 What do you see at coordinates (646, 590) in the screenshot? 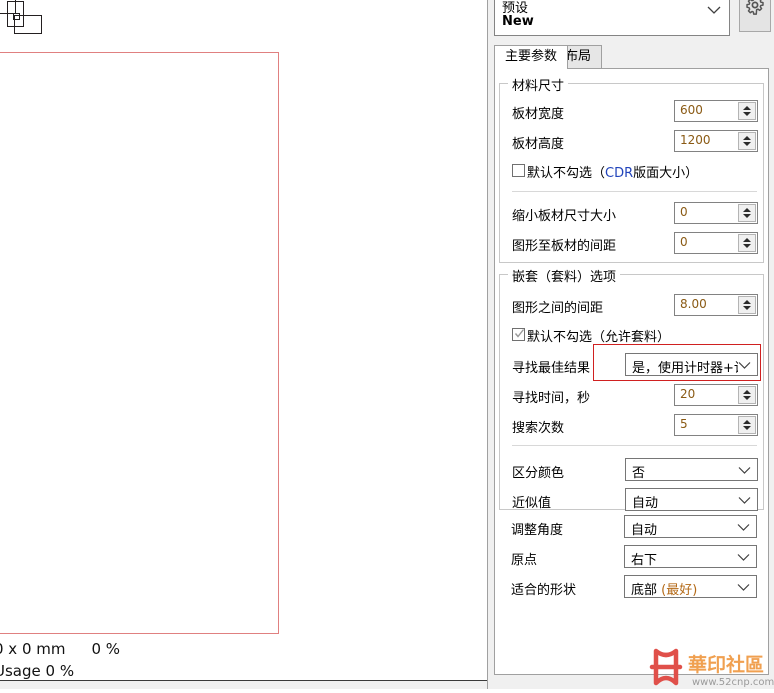
I see `fit-shape-value-main: 底部` at bounding box center [646, 590].